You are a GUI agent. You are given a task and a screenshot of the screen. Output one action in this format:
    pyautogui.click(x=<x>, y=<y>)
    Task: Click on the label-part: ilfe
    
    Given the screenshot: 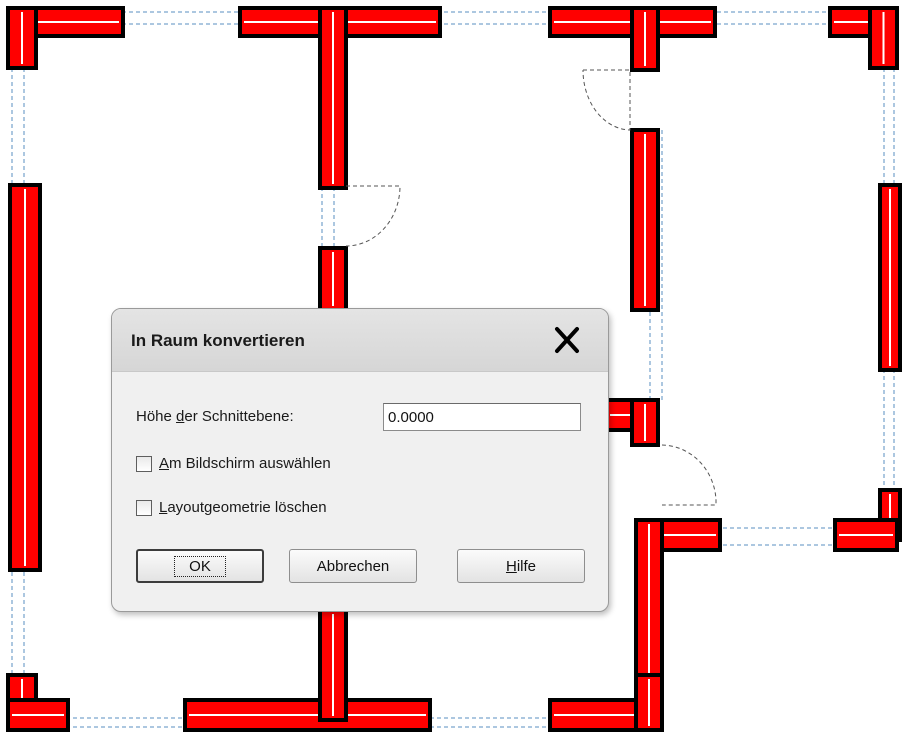 What is the action you would take?
    pyautogui.click(x=526, y=566)
    